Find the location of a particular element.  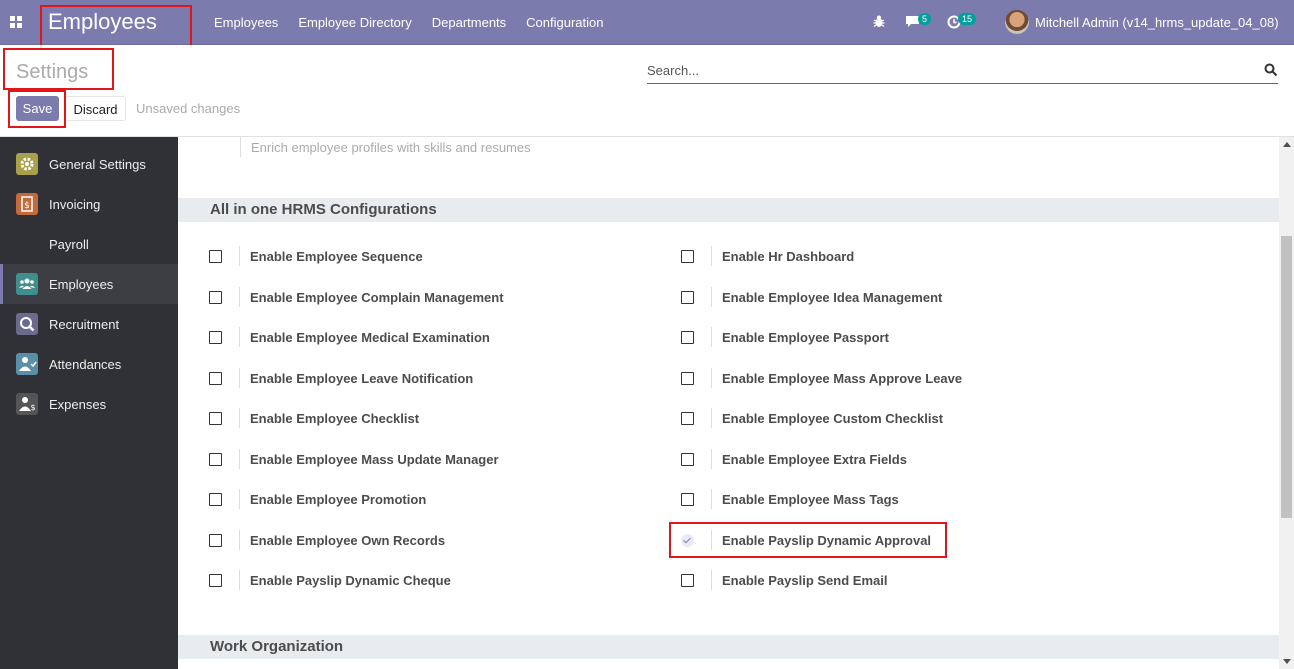

option-label: Enable Employee Complain Management is located at coordinates (377, 297).